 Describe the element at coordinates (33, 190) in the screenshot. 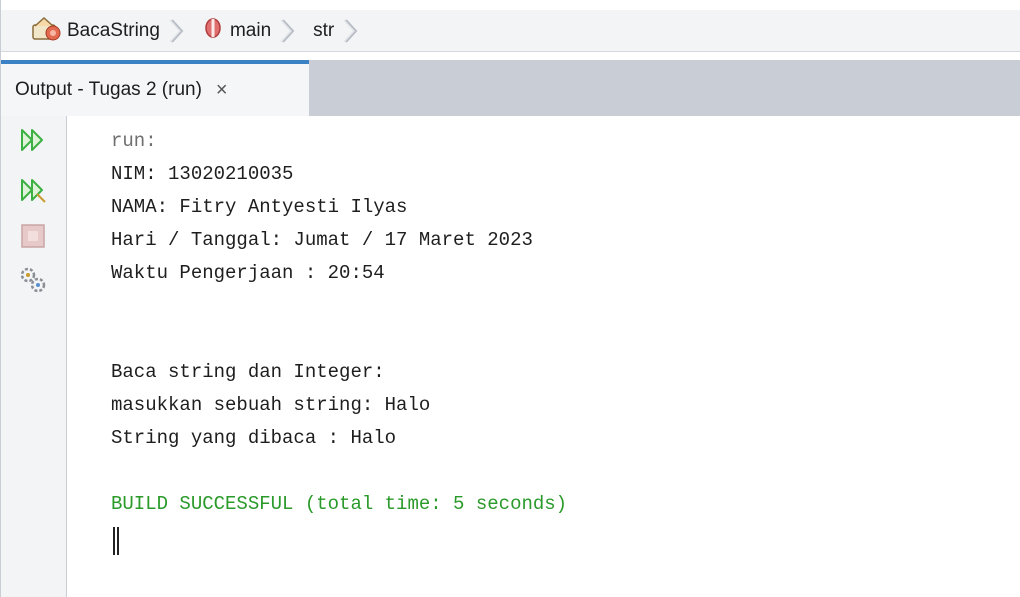

I see `rerun-with-options-icon` at that location.